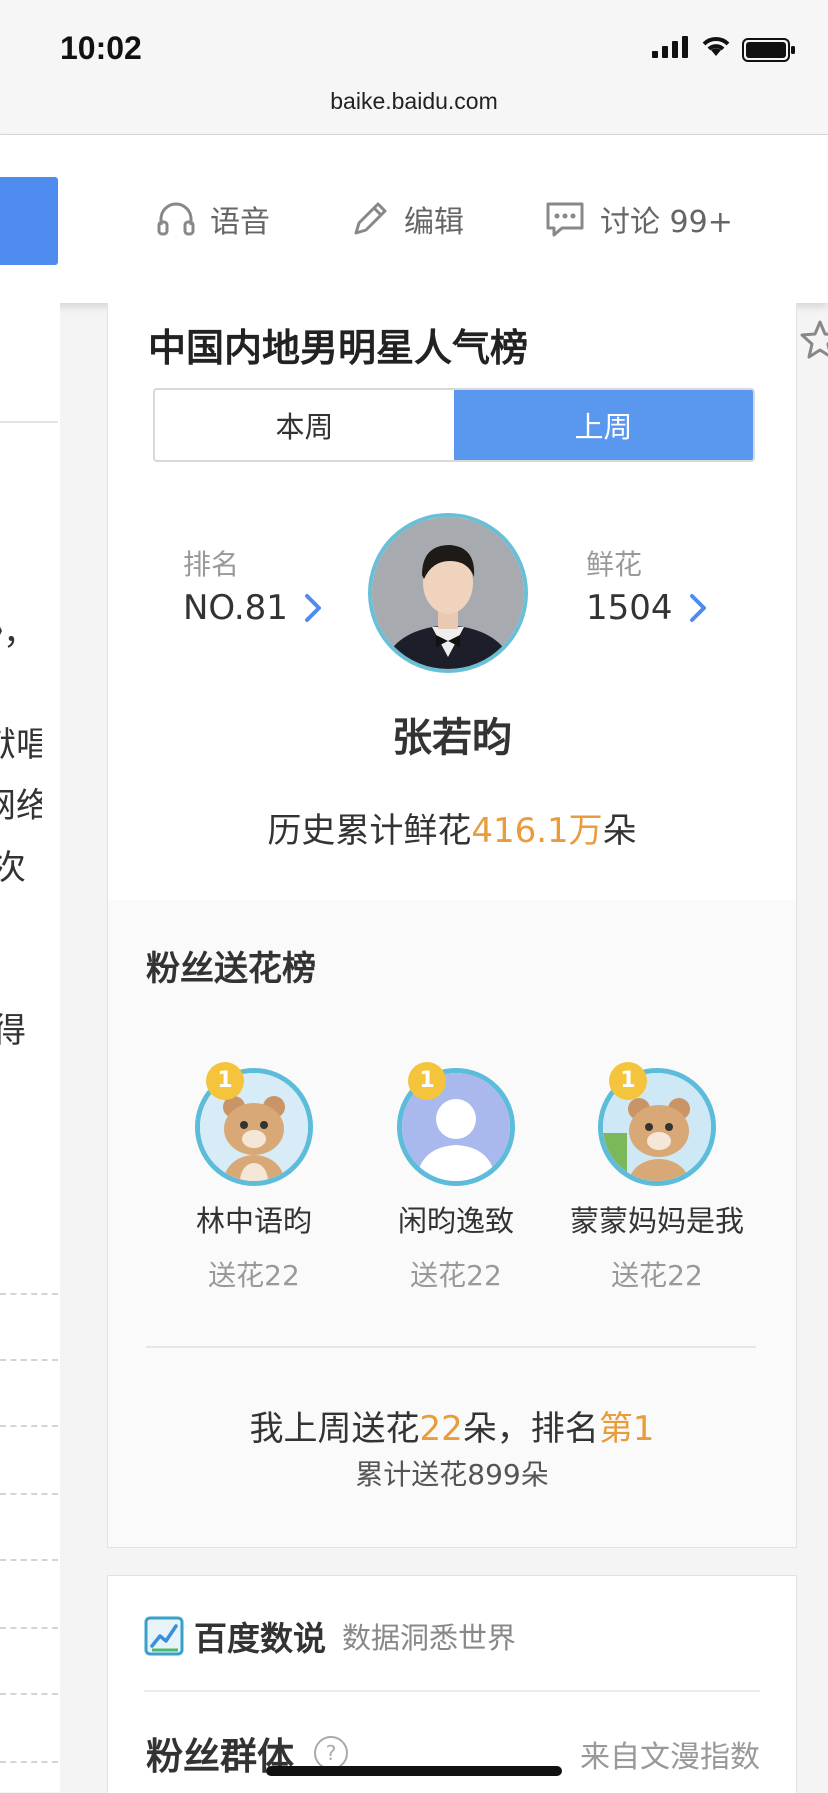  Describe the element at coordinates (13, 868) in the screenshot. I see `text-fragment: 次` at that location.